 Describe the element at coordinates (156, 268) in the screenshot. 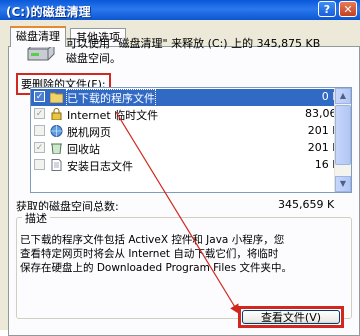

I see `description-line-3: 保存在硬盘上的 Downloaded Program Files 文件夹中。` at that location.